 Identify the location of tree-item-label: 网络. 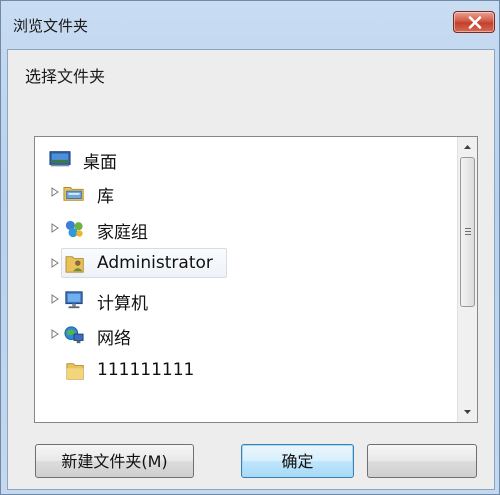
(114, 339).